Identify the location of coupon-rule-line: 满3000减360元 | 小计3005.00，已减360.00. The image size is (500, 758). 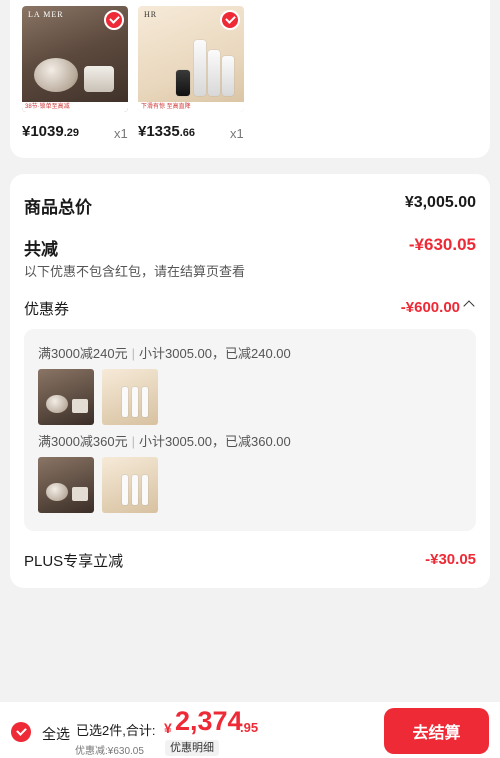
(164, 441).